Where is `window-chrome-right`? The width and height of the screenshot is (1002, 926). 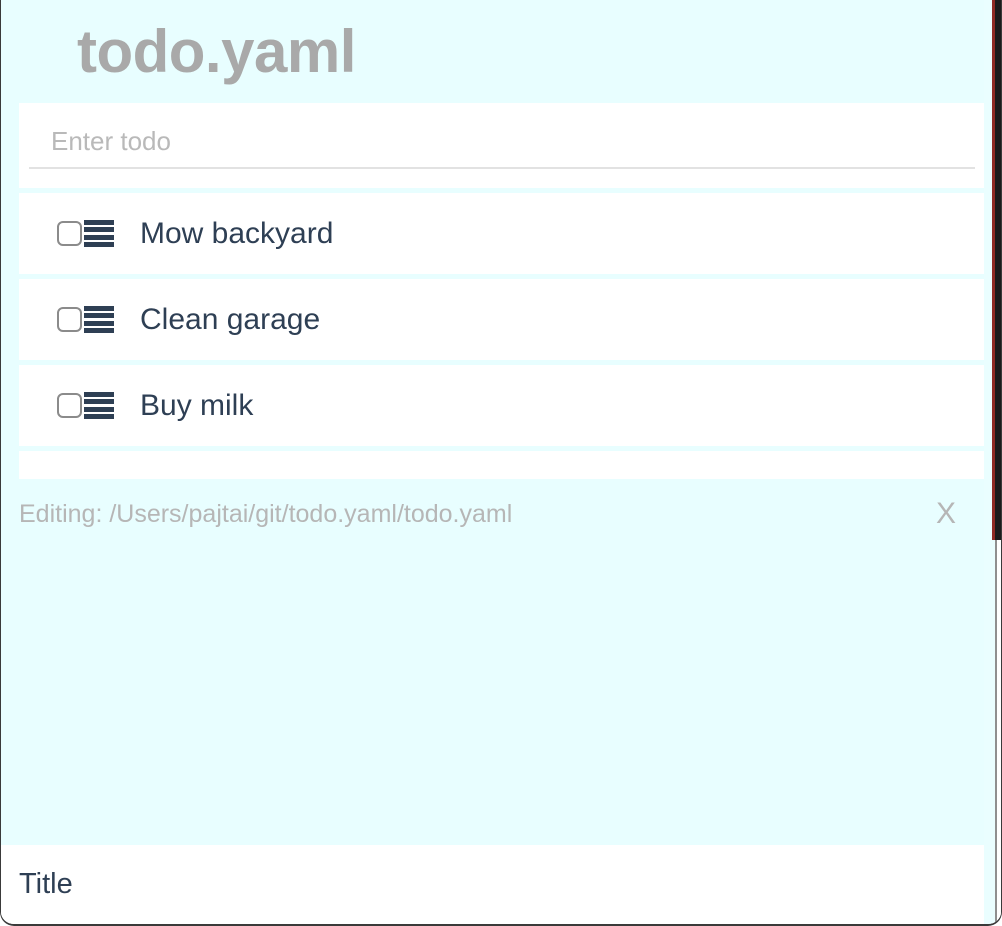
window-chrome-right is located at coordinates (992, 270).